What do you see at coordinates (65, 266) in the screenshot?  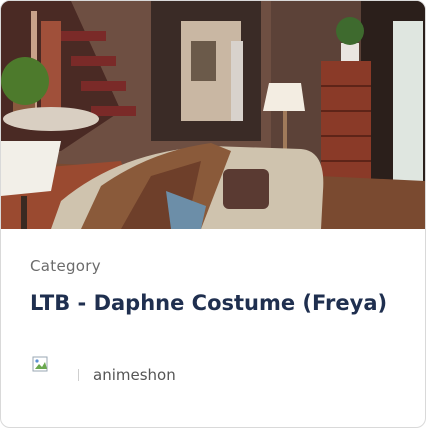 I see `category-label: Category` at bounding box center [65, 266].